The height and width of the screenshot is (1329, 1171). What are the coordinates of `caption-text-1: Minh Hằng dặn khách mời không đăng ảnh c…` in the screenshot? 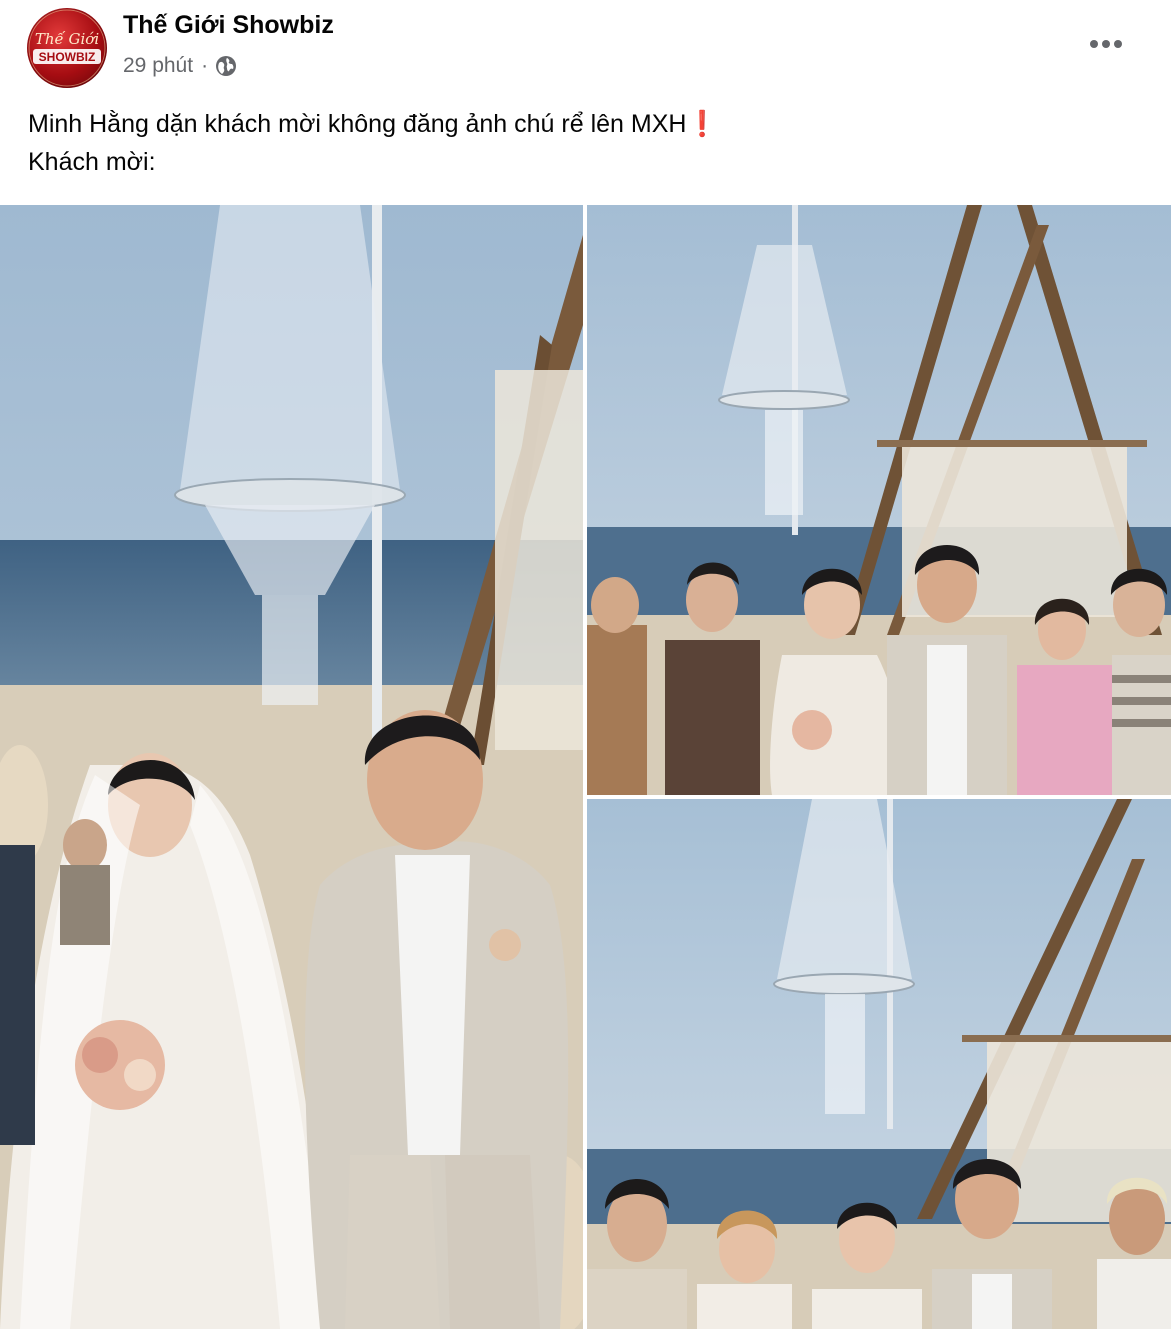 It's located at (357, 124).